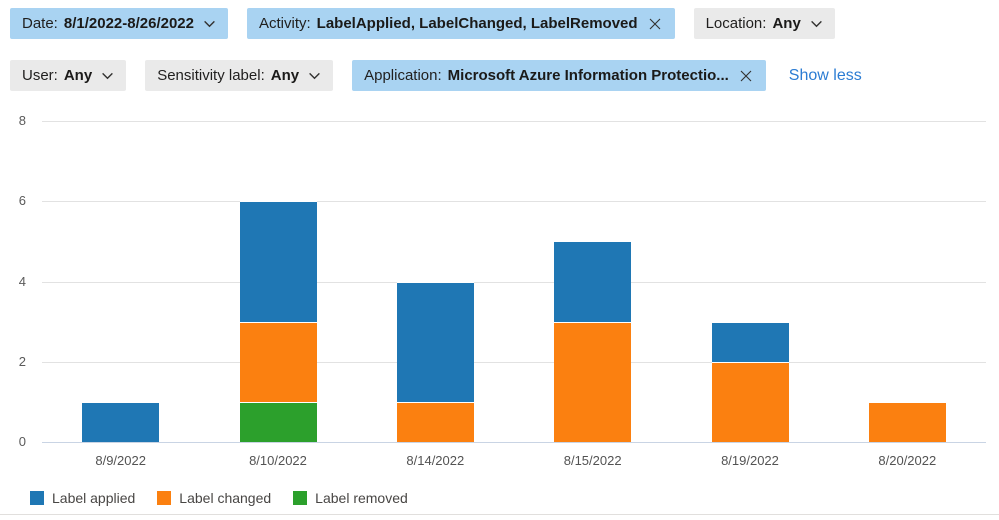  I want to click on legend-swatch-label-changed, so click(164, 498).